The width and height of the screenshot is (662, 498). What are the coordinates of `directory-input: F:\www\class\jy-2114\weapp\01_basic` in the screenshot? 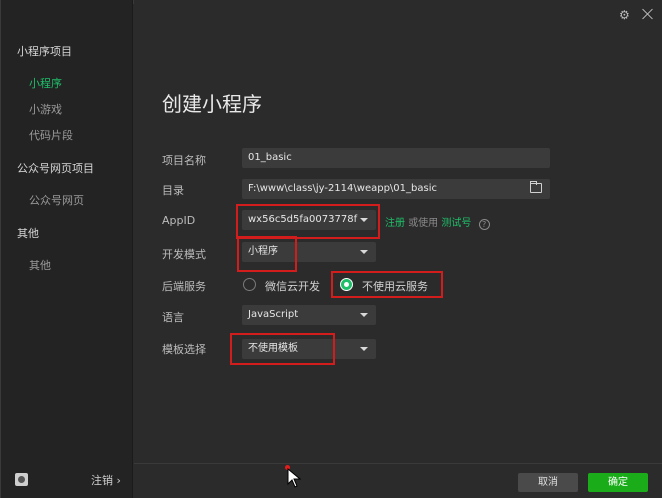 It's located at (396, 189).